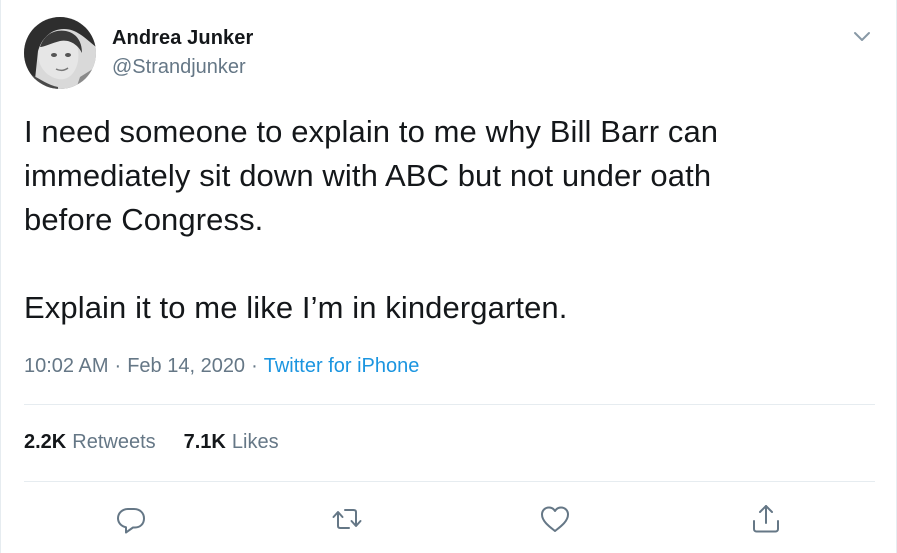 This screenshot has height=553, width=897. Describe the element at coordinates (66, 366) in the screenshot. I see `tweet-time: 10:02 AM` at that location.